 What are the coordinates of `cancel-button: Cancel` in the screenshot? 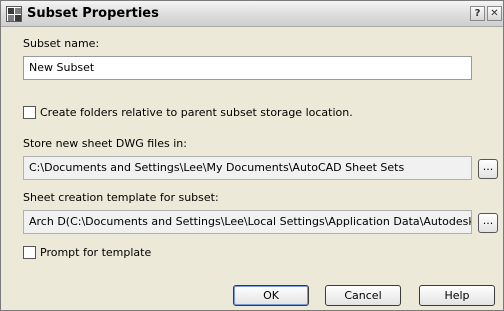 It's located at (363, 295).